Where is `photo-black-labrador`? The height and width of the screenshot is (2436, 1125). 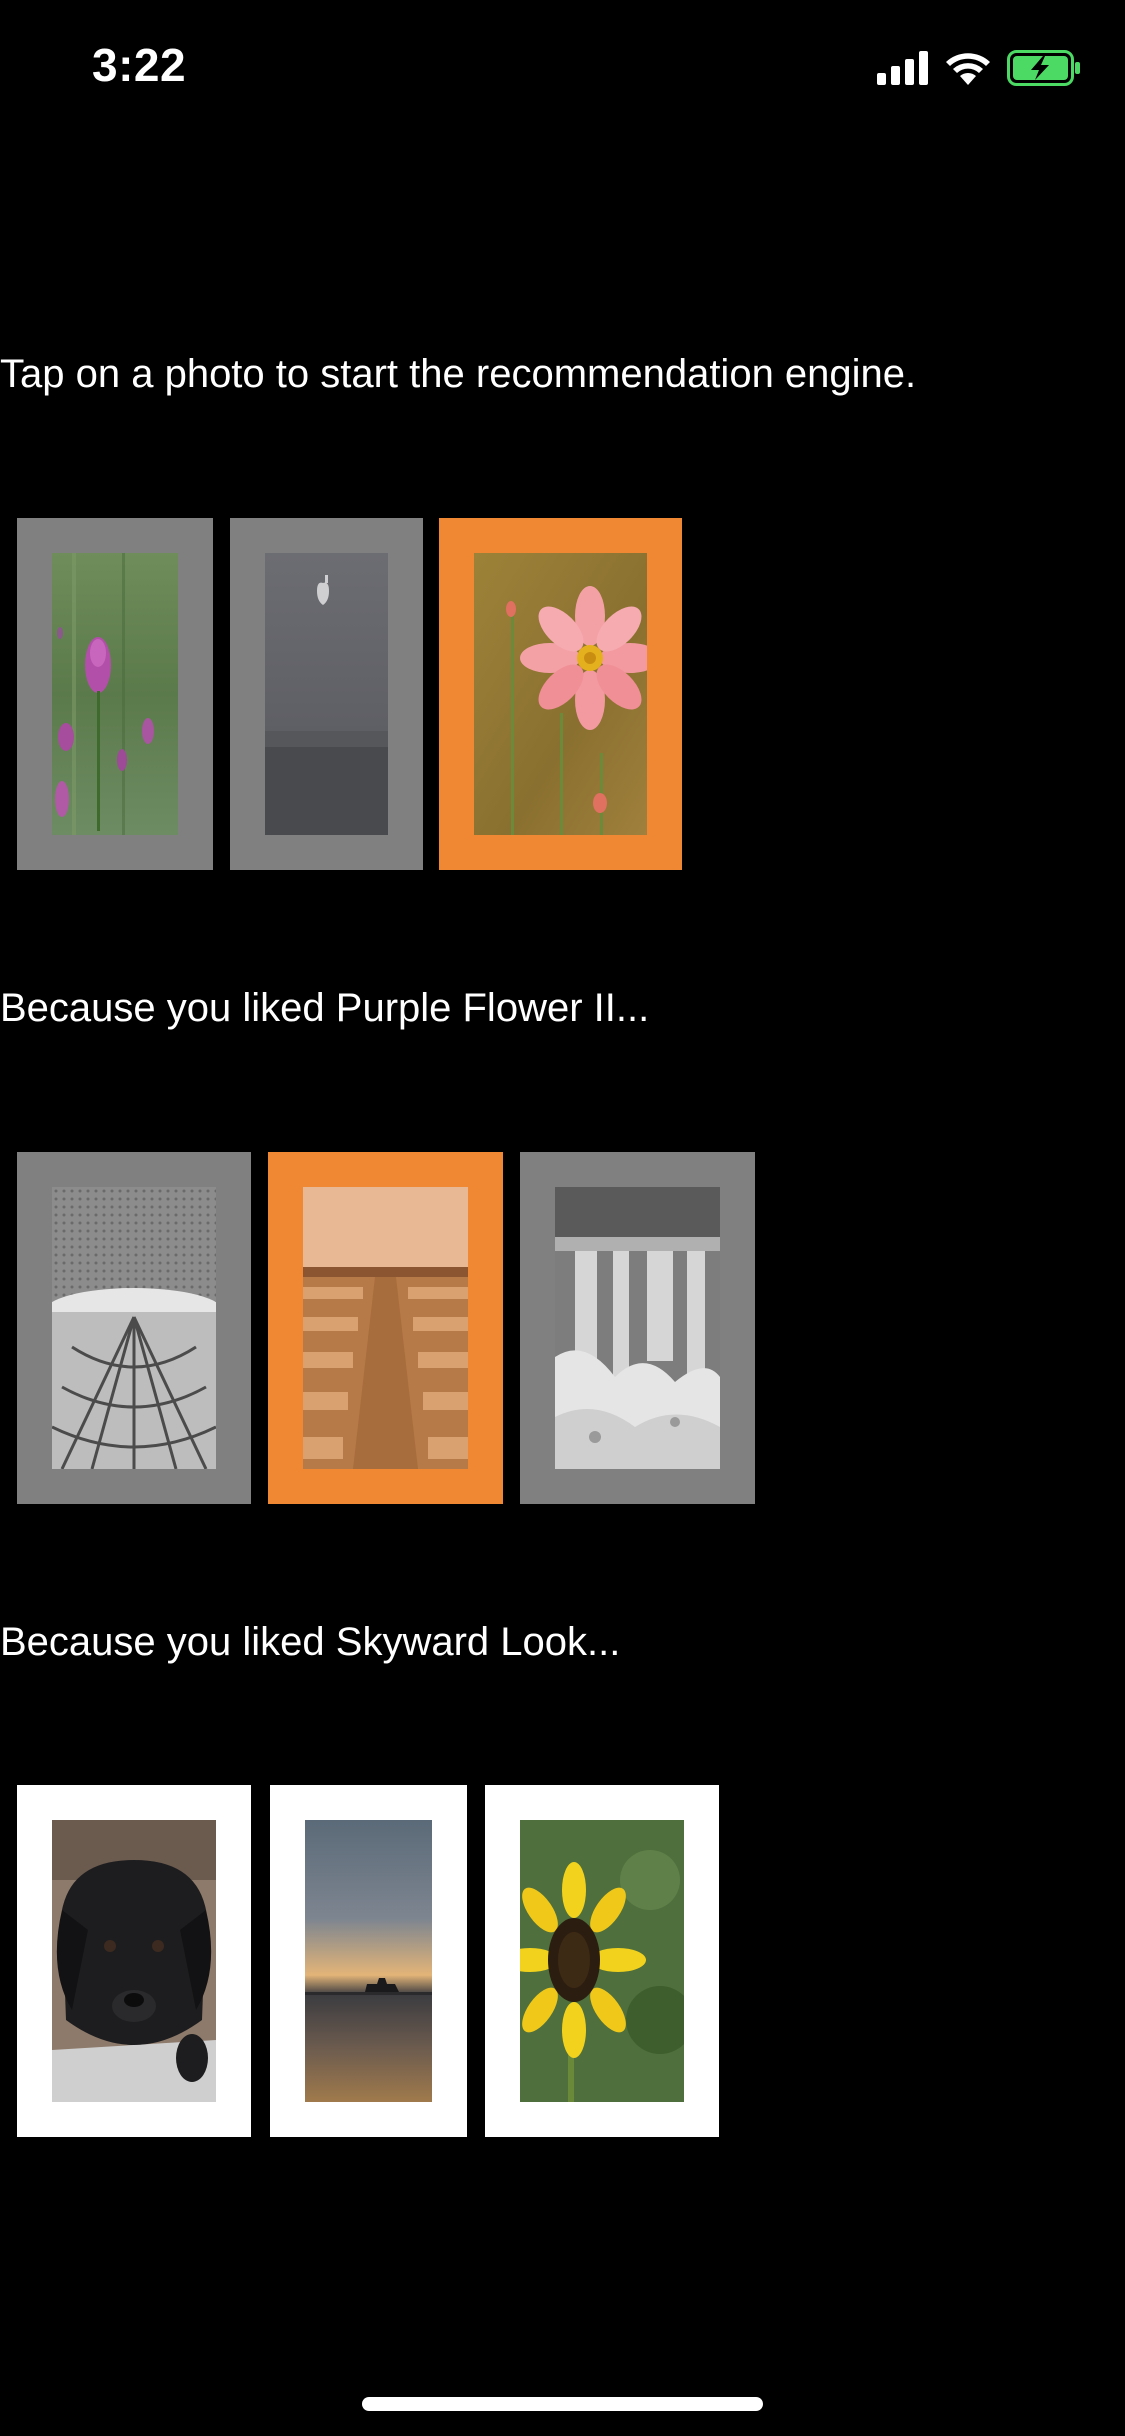
photo-black-labrador is located at coordinates (134, 1961).